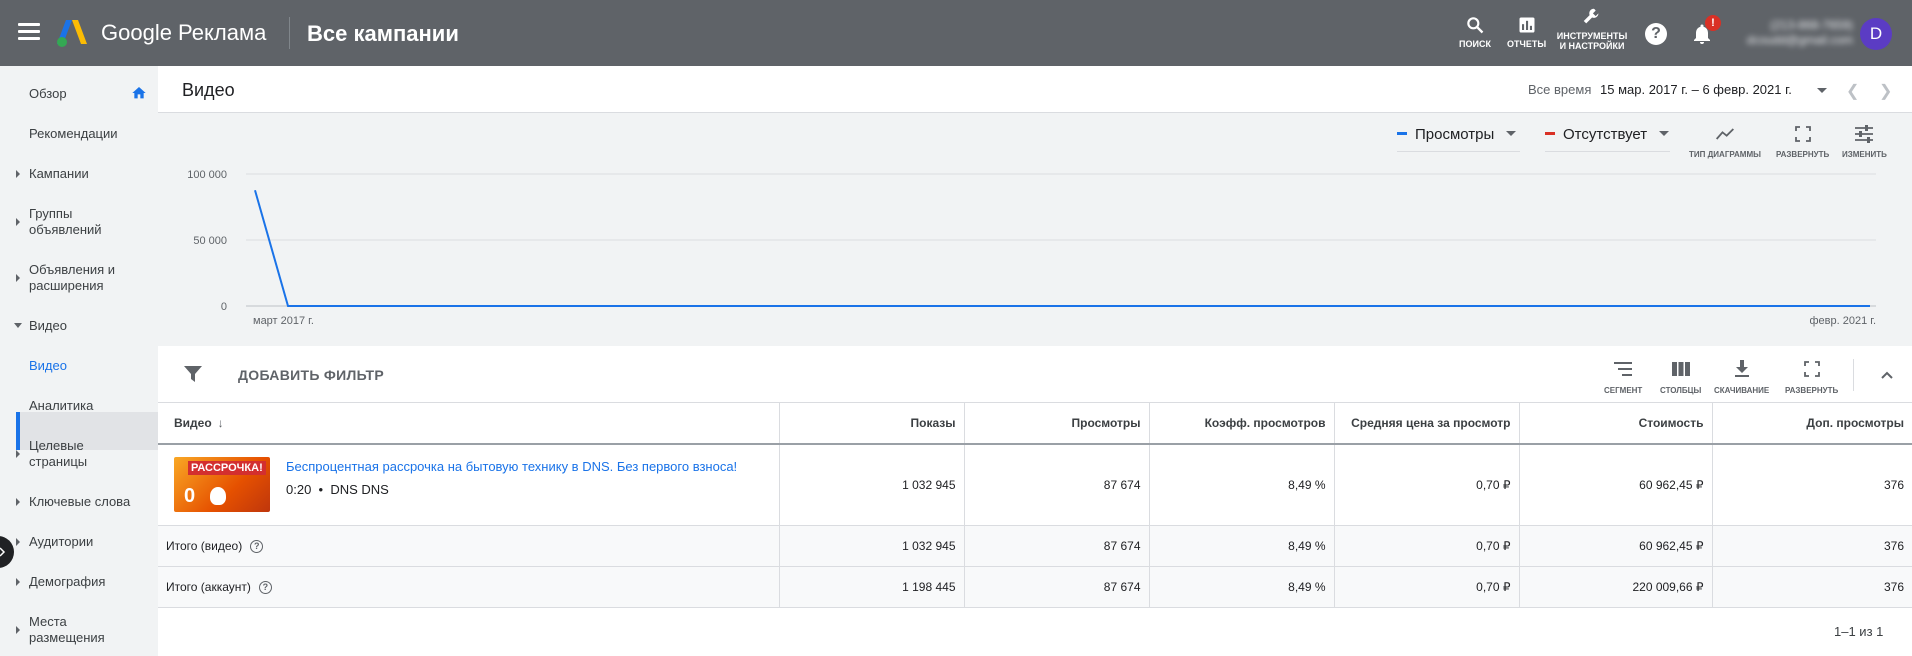  I want to click on video-meta: 0:20 • DNS DNS, so click(337, 489).